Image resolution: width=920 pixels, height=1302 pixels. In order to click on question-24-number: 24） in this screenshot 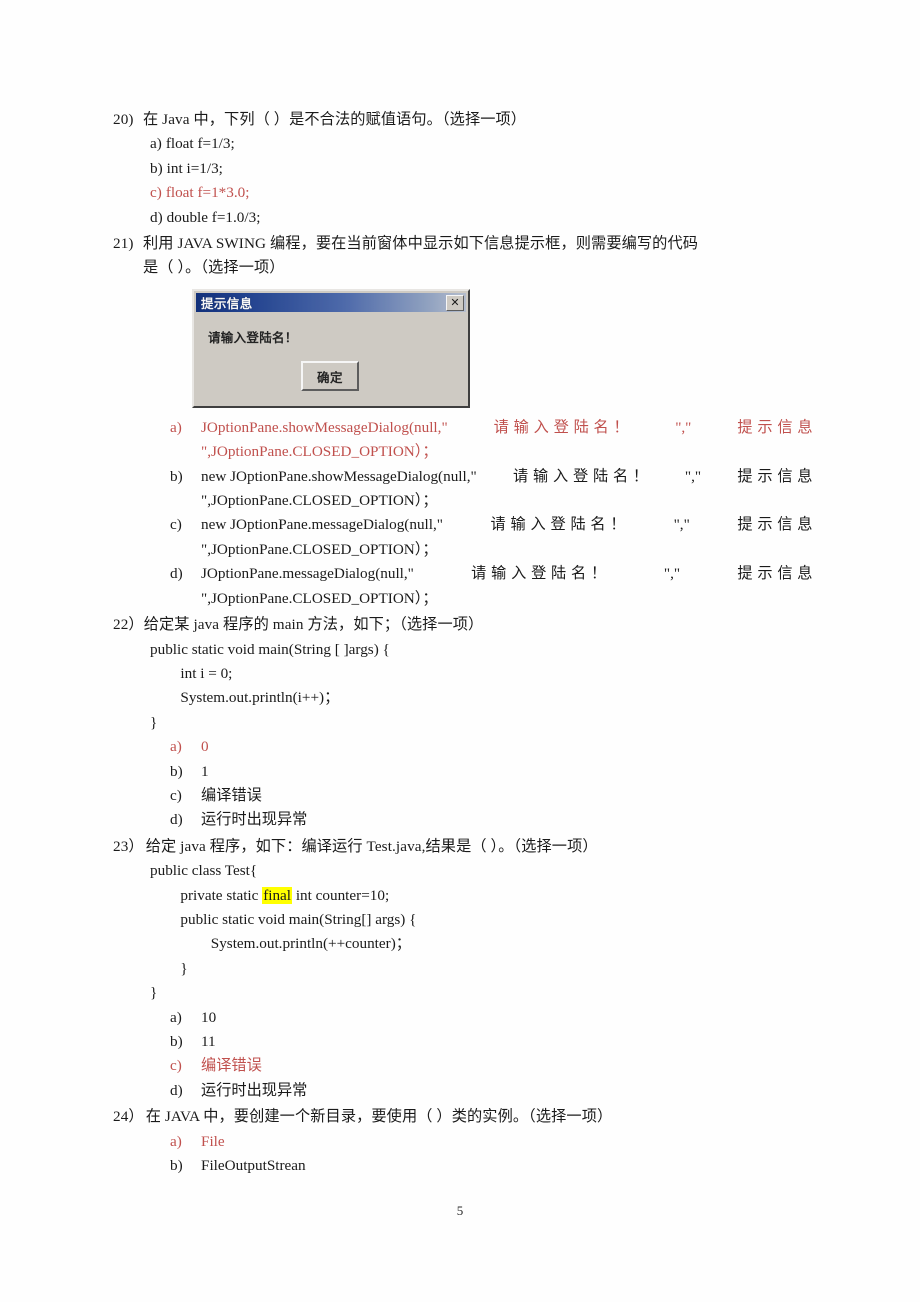, I will do `click(128, 1117)`.